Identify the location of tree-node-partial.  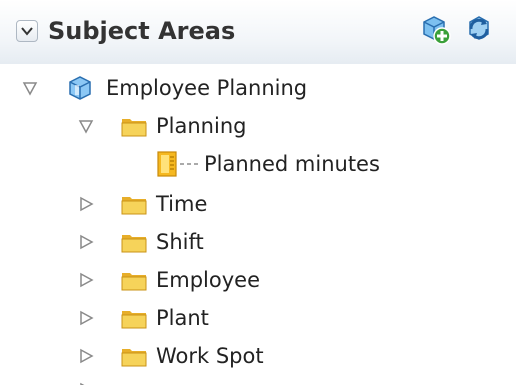
(258, 380).